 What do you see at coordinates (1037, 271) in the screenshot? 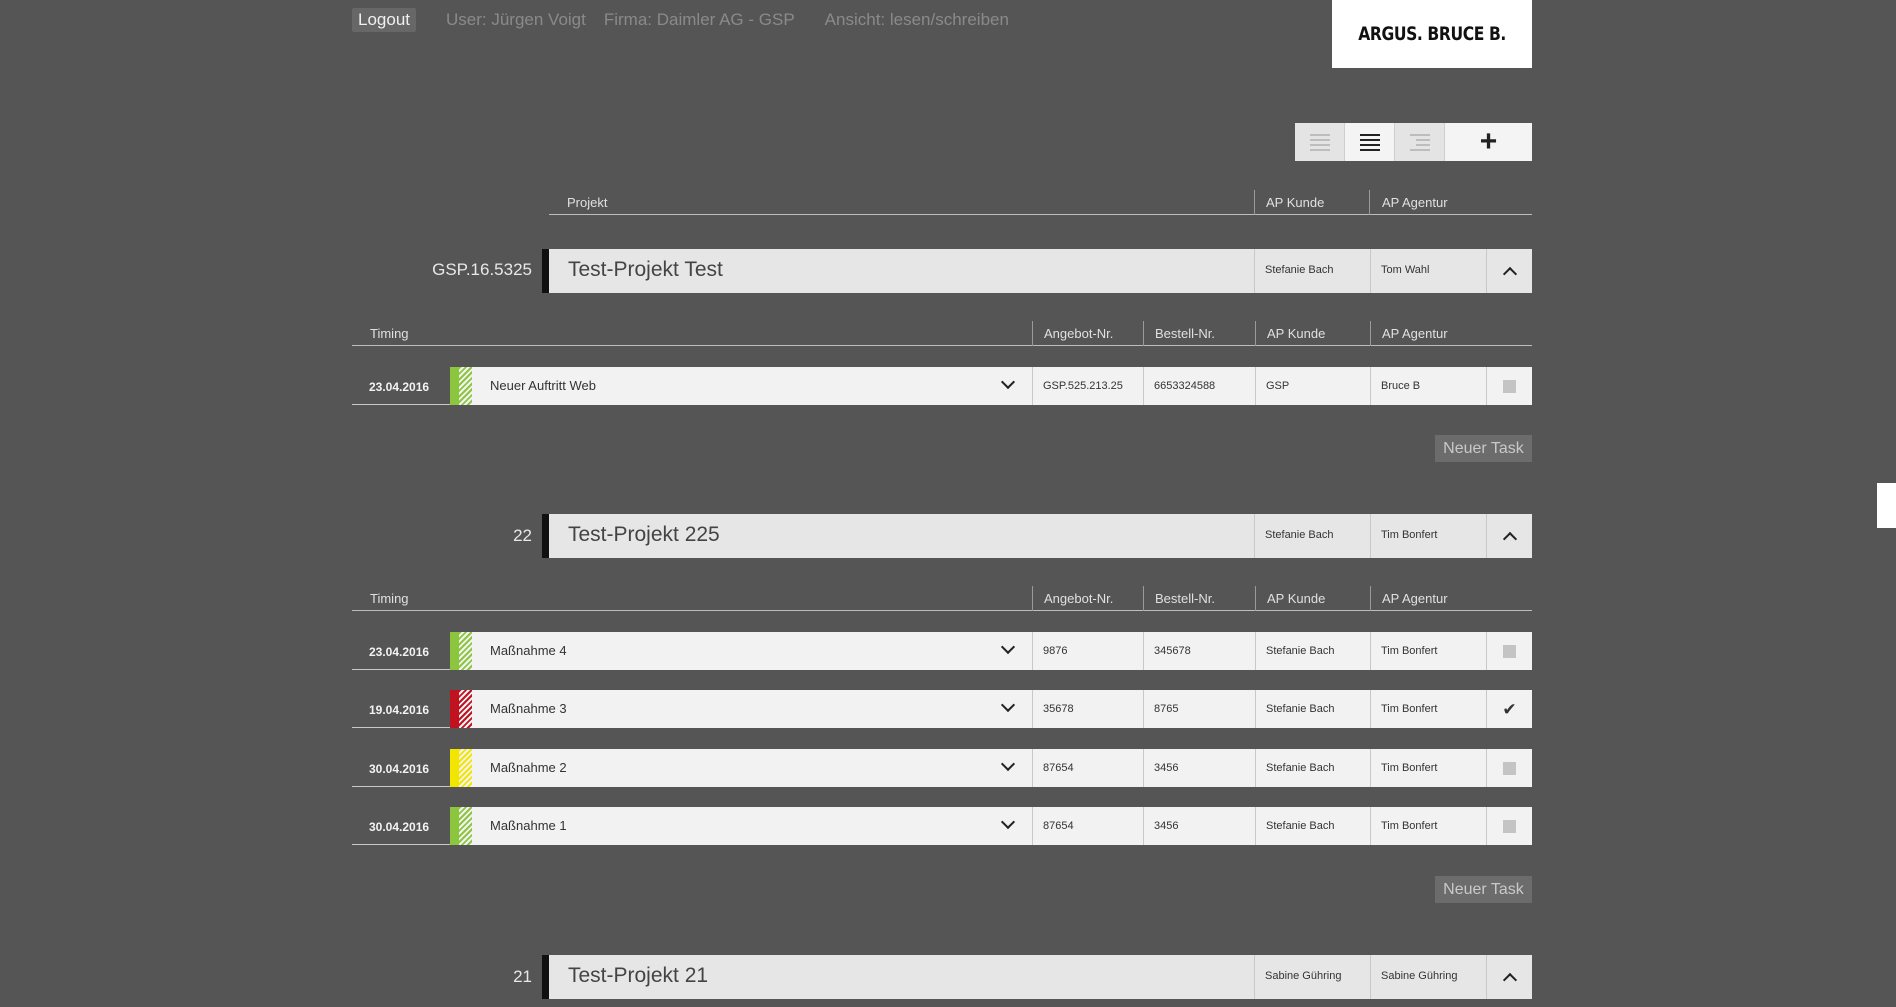
I see `project-row: Test-Projekt Test Stefanie Bach Tom Wahl` at bounding box center [1037, 271].